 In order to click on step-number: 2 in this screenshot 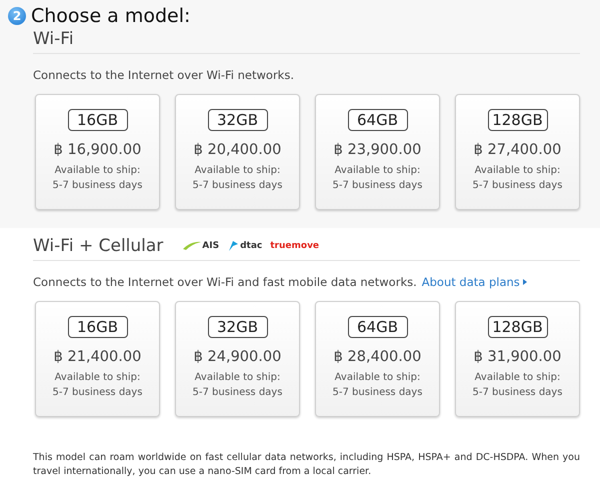, I will do `click(17, 16)`.